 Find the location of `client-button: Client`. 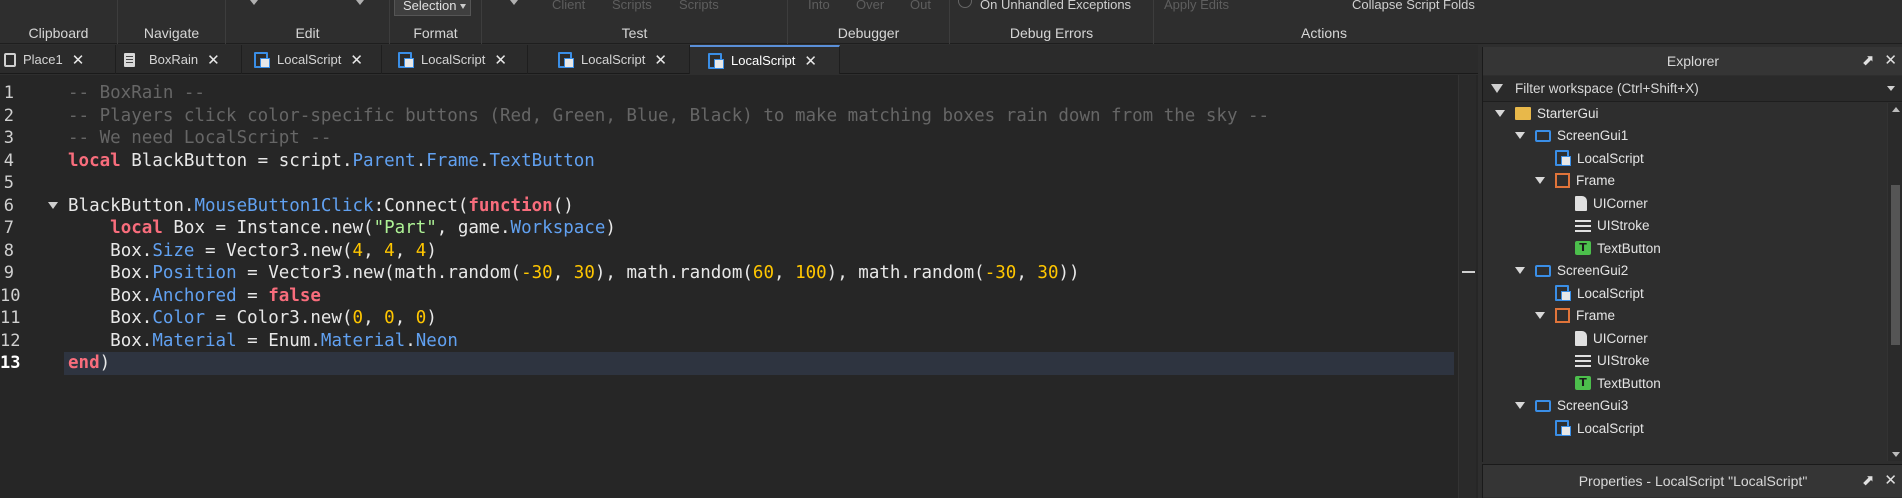

client-button: Client is located at coordinates (568, 6).